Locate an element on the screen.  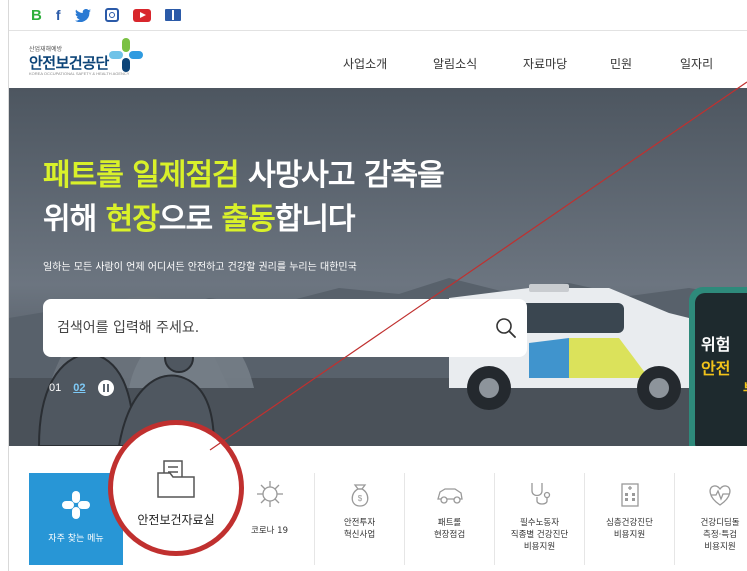
youtube-icon is located at coordinates (141, 15).